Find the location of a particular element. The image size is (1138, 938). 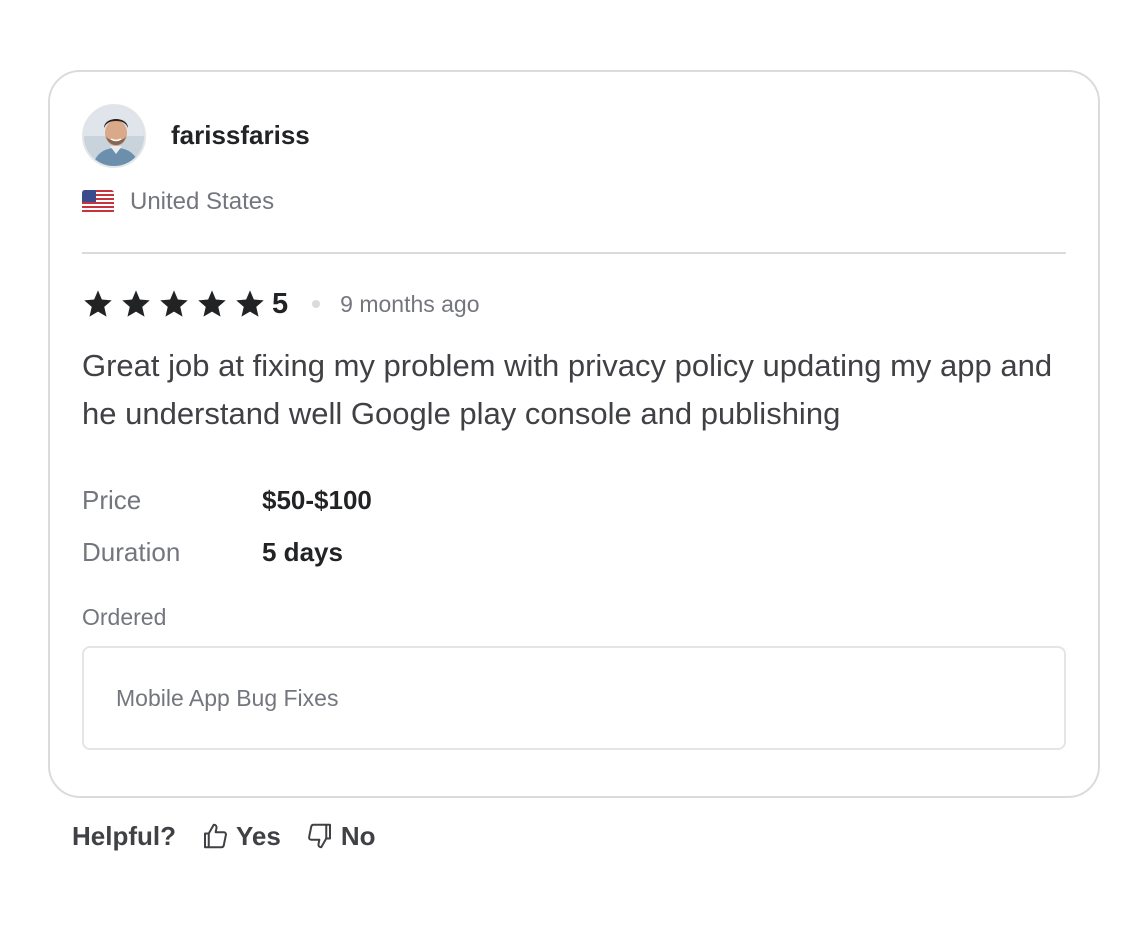

ordered-gig-title: Mobile App Bug Fixes is located at coordinates (227, 697).